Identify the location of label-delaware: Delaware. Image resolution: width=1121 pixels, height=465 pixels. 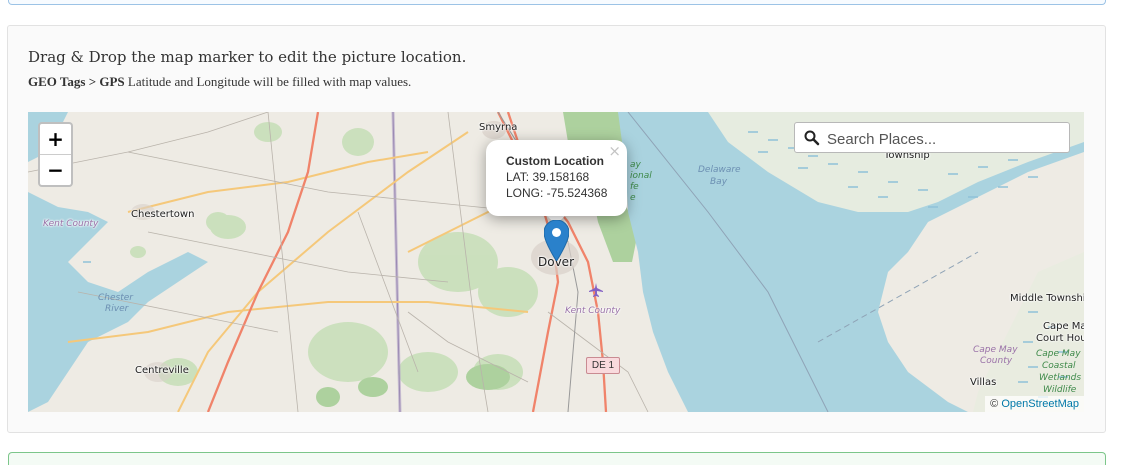
(719, 170).